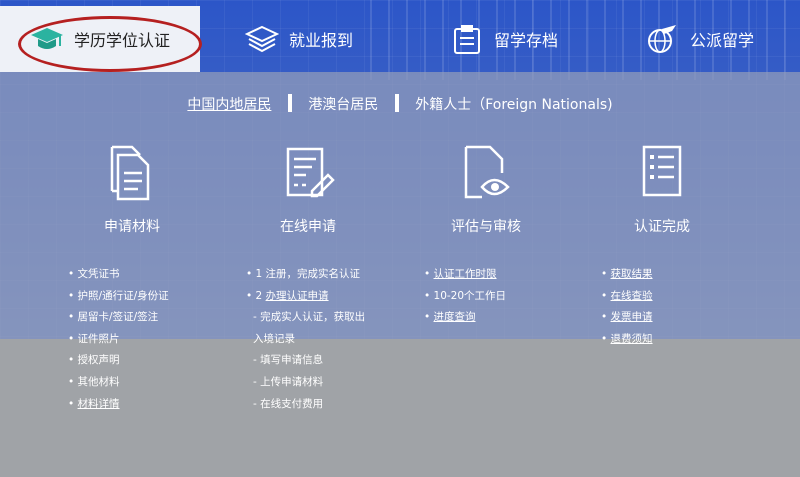 The height and width of the screenshot is (477, 800). What do you see at coordinates (262, 39) in the screenshot?
I see `cap-layers-icon` at bounding box center [262, 39].